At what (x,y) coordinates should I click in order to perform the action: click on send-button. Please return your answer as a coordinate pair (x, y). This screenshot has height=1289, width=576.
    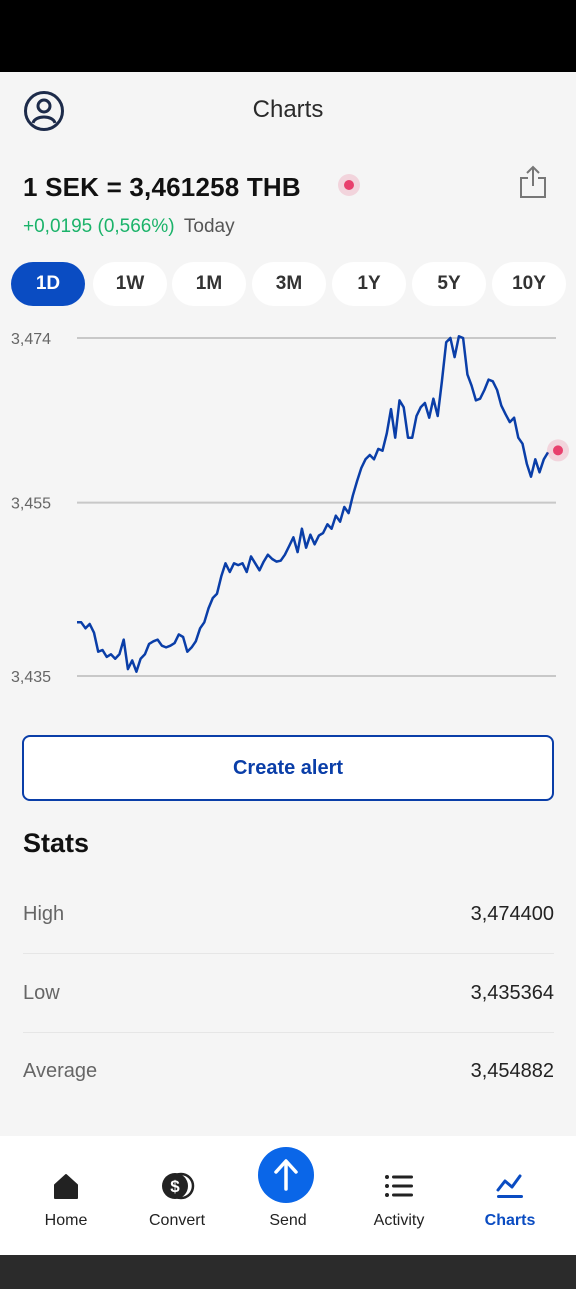
    Looking at the image, I should click on (286, 1175).